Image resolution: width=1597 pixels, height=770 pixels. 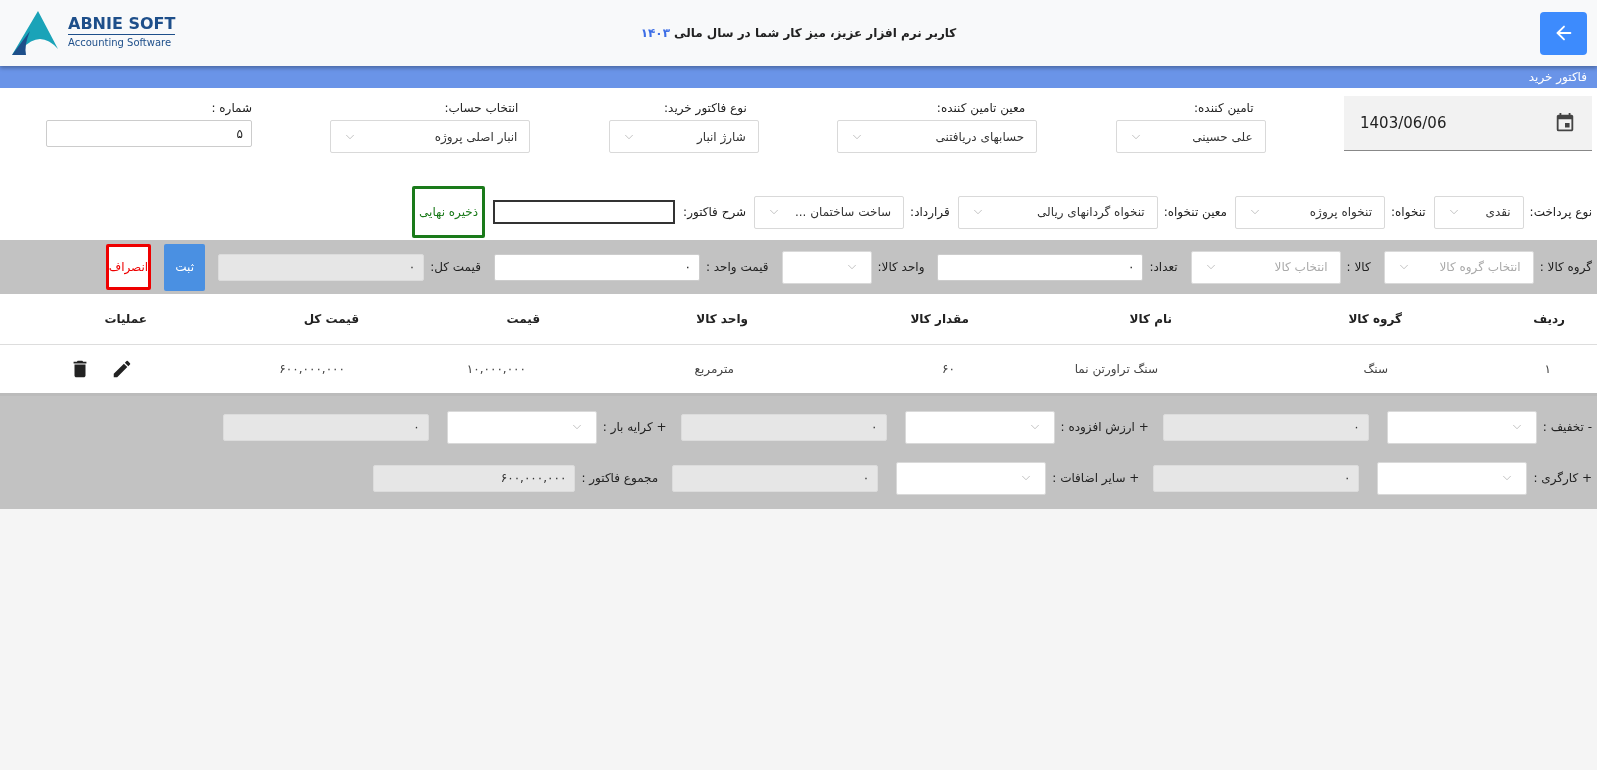 I want to click on field-label: قرارداد:, so click(x=930, y=212).